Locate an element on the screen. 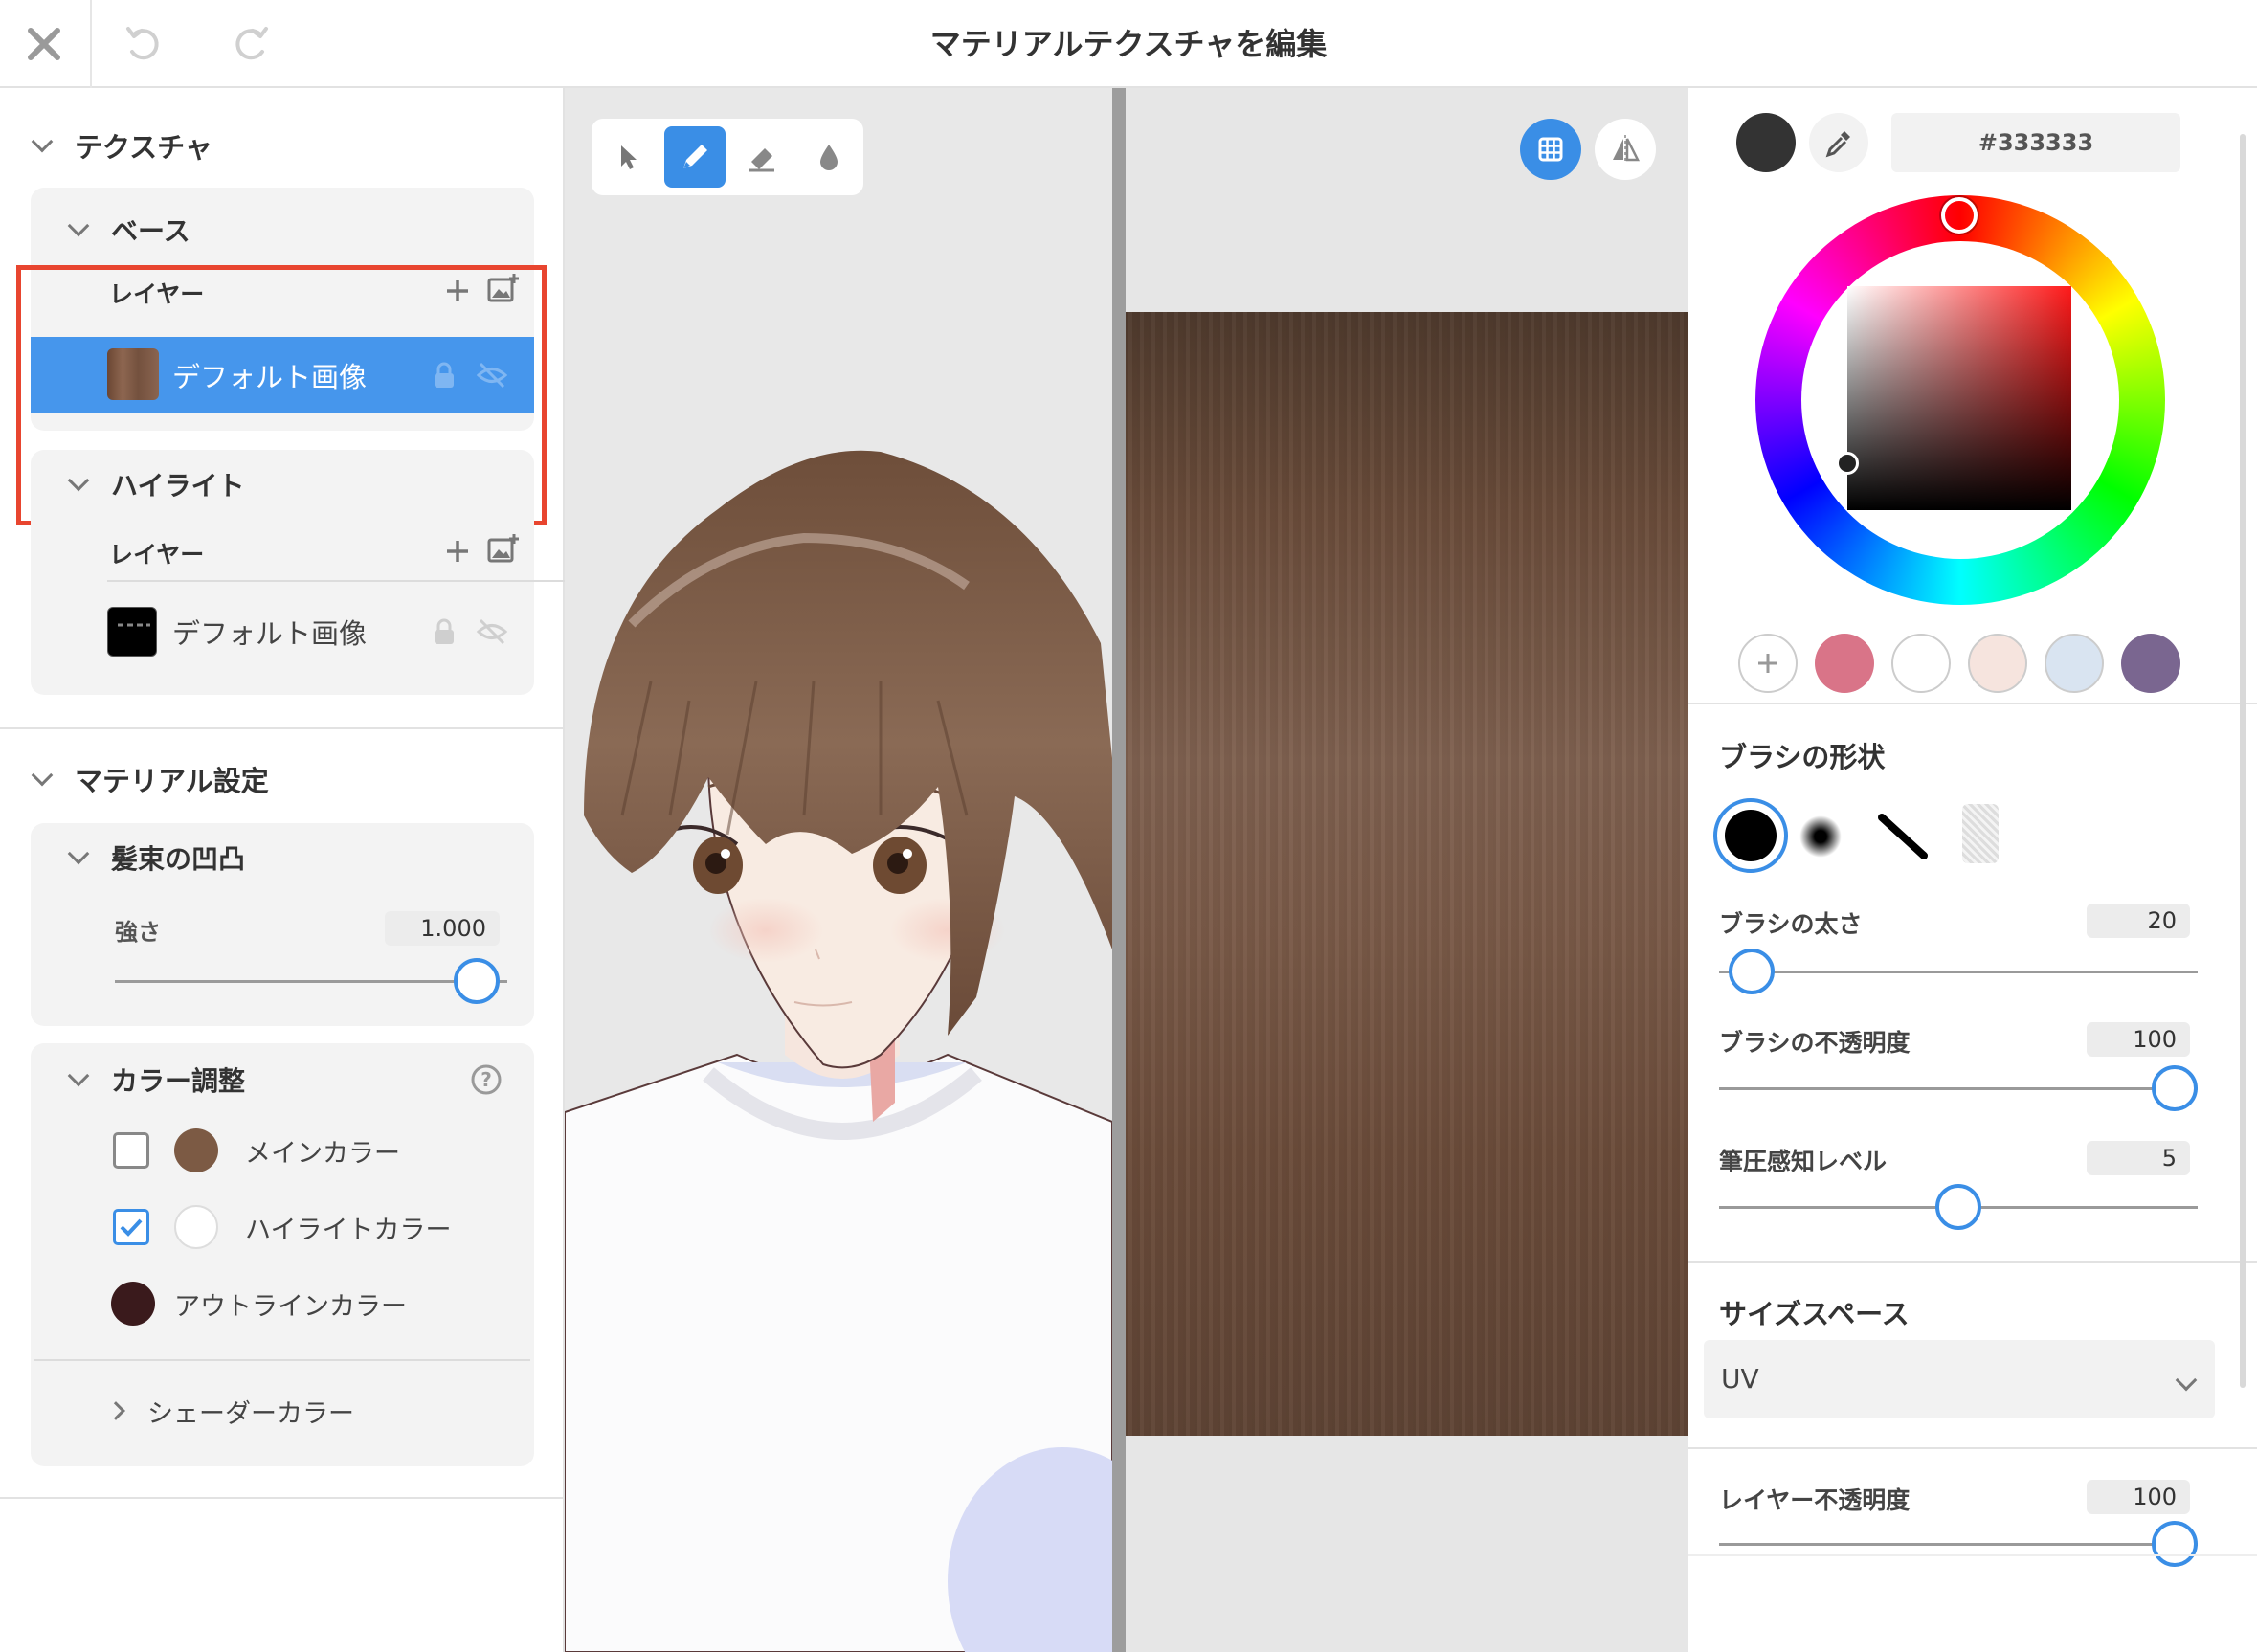 This screenshot has width=2257, height=1652. mirror-toggle-button is located at coordinates (1625, 149).